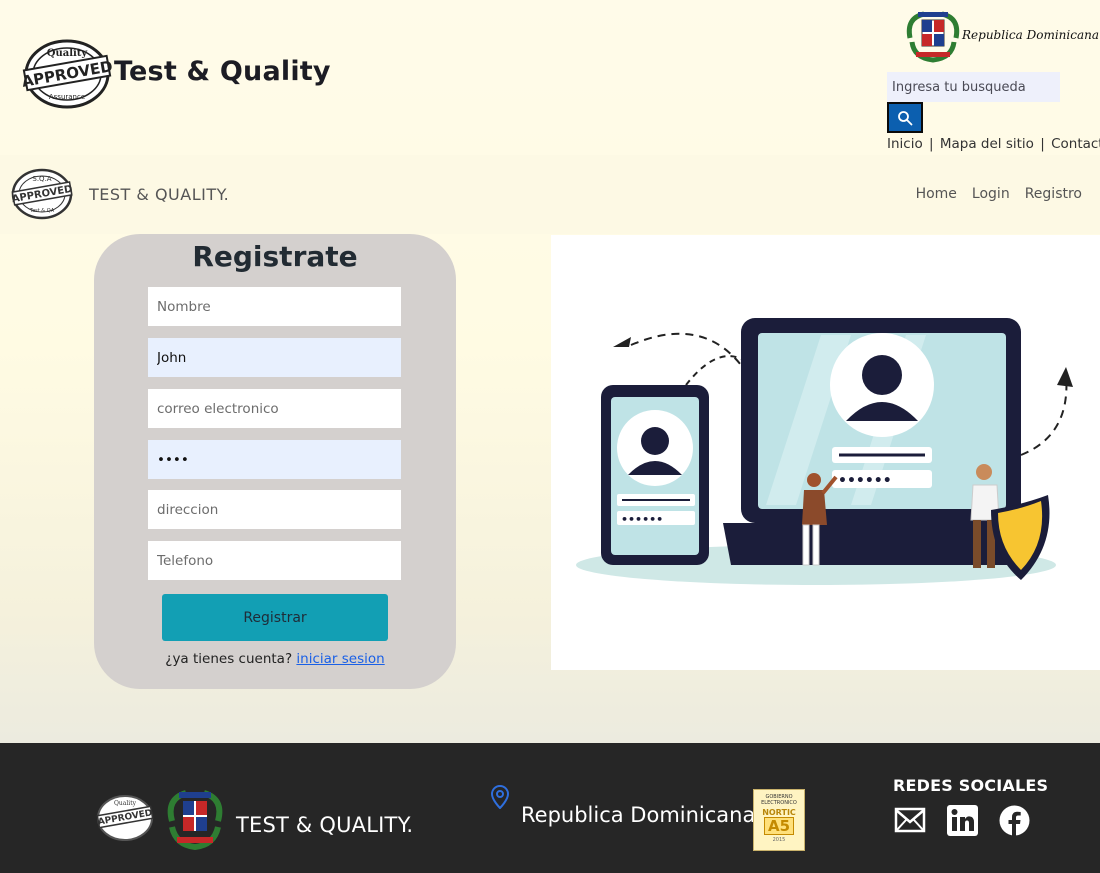  What do you see at coordinates (1053, 194) in the screenshot?
I see `nav-registro: Registro` at bounding box center [1053, 194].